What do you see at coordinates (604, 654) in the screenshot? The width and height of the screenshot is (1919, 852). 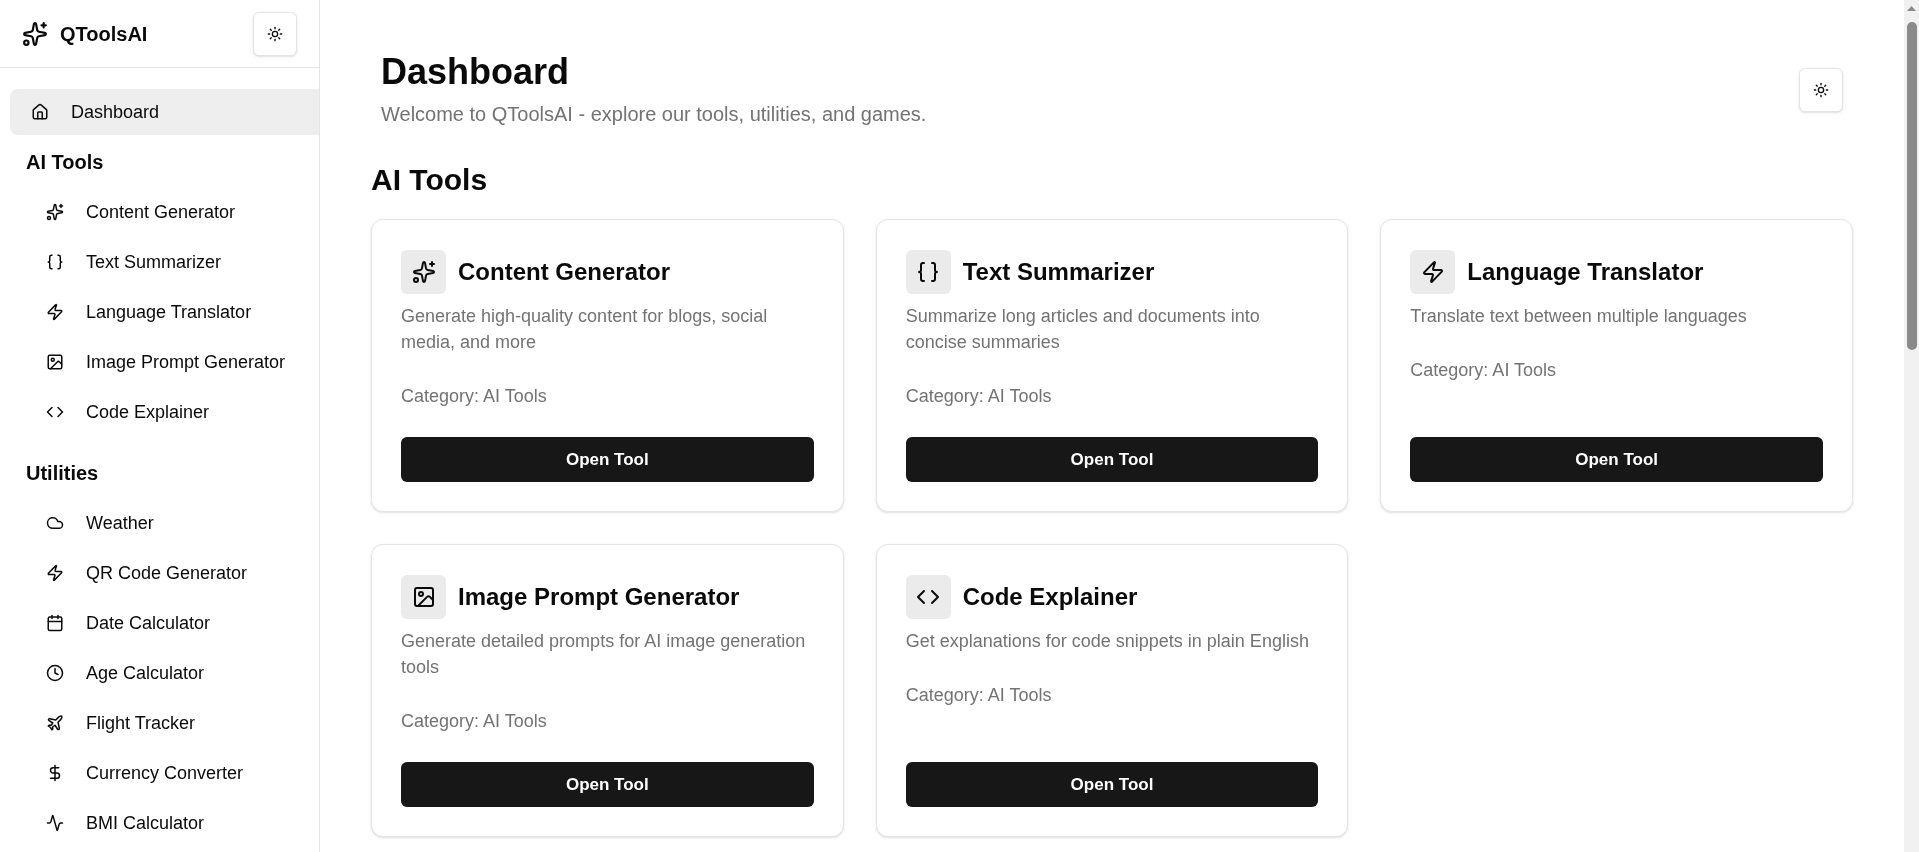 I see `card-description: Generate detailed prompts for AI image generation tools` at bounding box center [604, 654].